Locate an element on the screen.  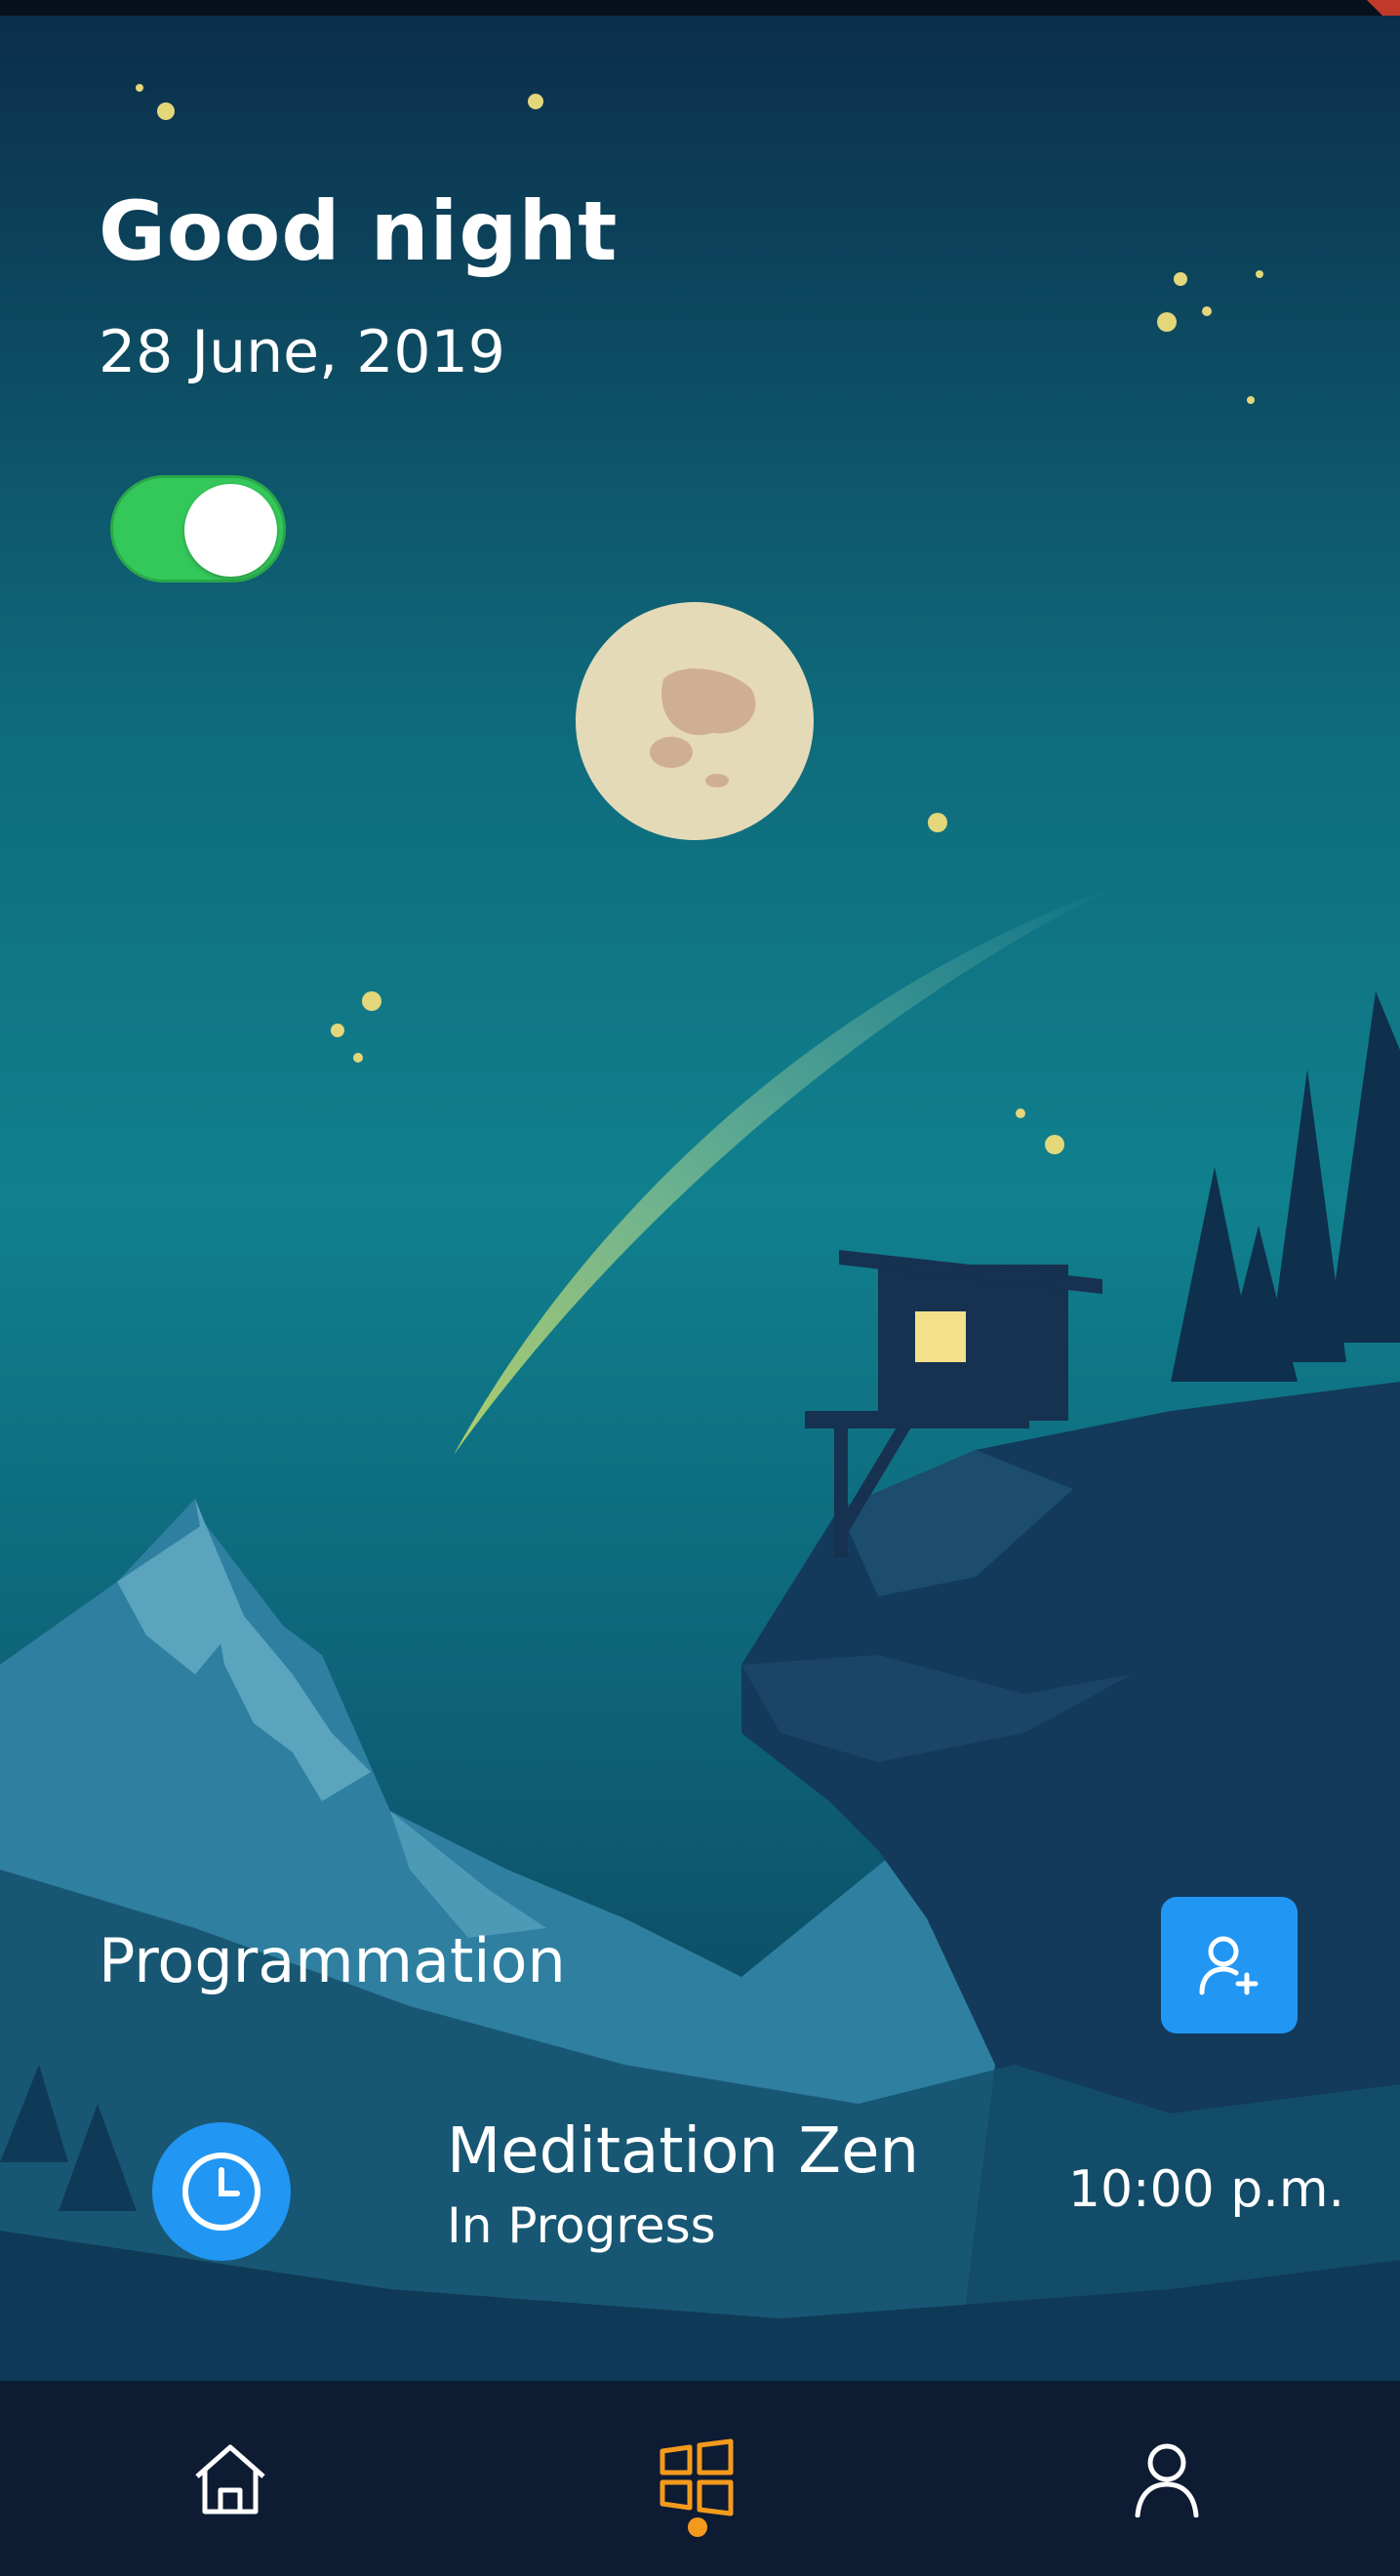
nav-profile is located at coordinates (1166, 2478).